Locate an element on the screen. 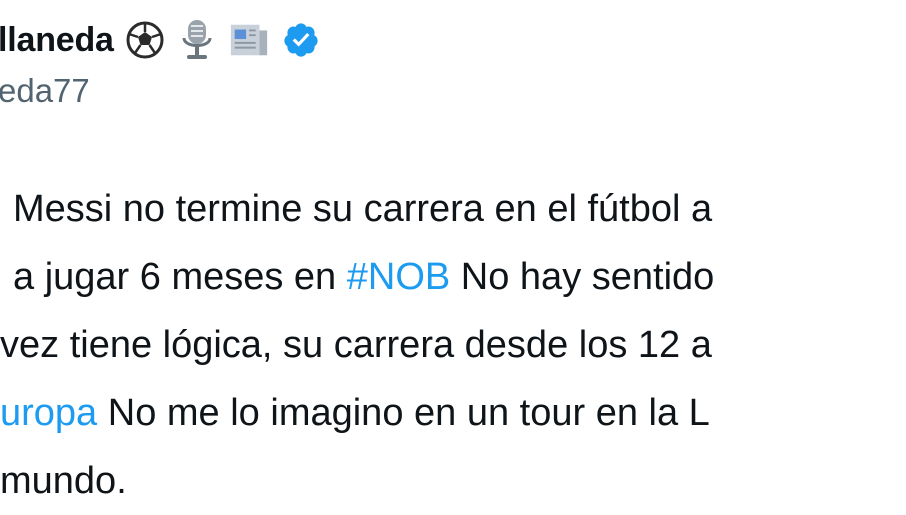 This screenshot has width=906, height=515. display-name: llaneda is located at coordinates (57, 40).